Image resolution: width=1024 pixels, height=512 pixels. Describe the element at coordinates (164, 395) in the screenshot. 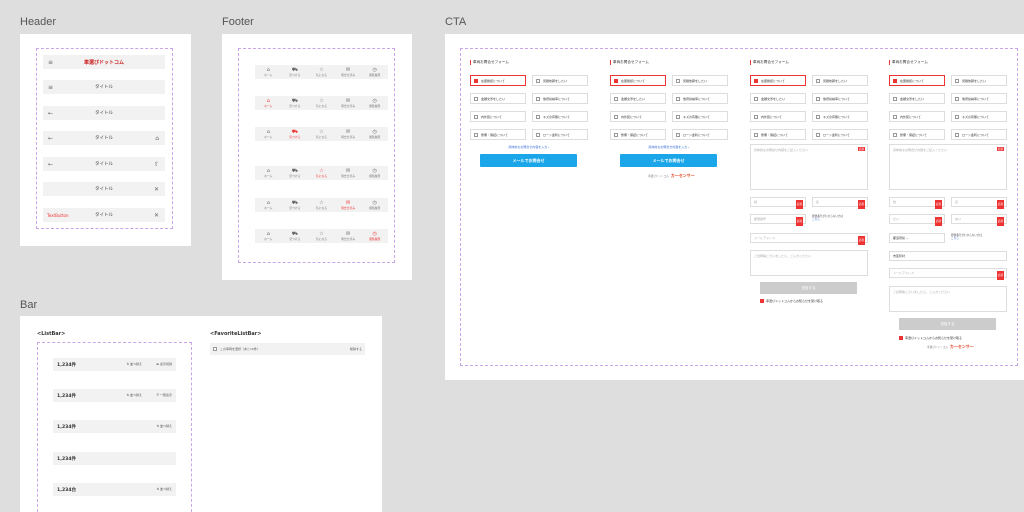

I see `list-view-button: ☰ 一覧表示` at that location.